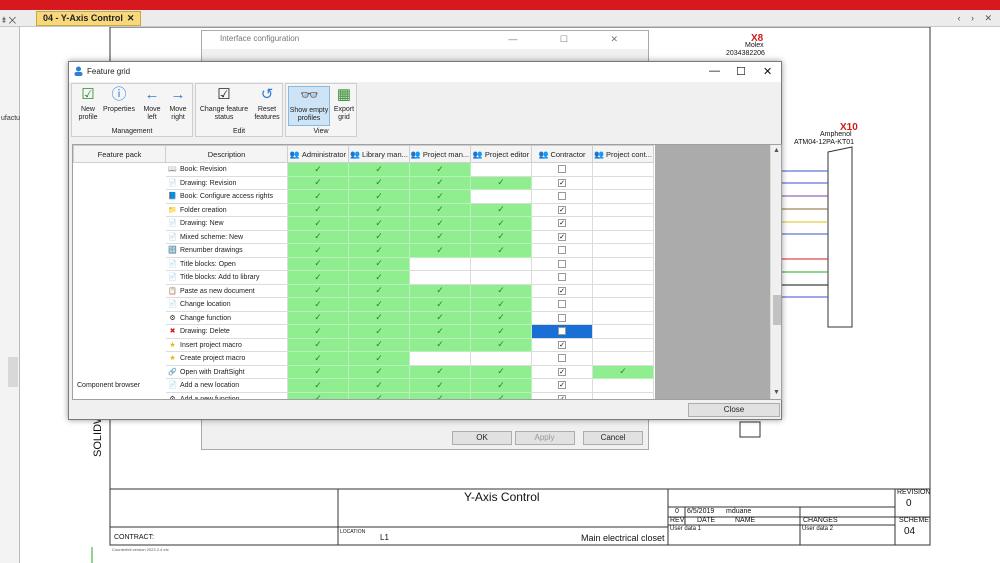  I want to click on move-left-button: ← Move left, so click(152, 104).